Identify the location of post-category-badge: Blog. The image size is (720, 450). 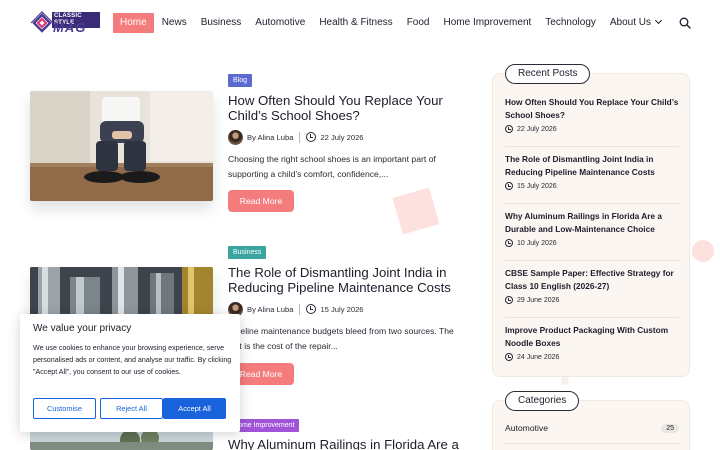
(240, 80).